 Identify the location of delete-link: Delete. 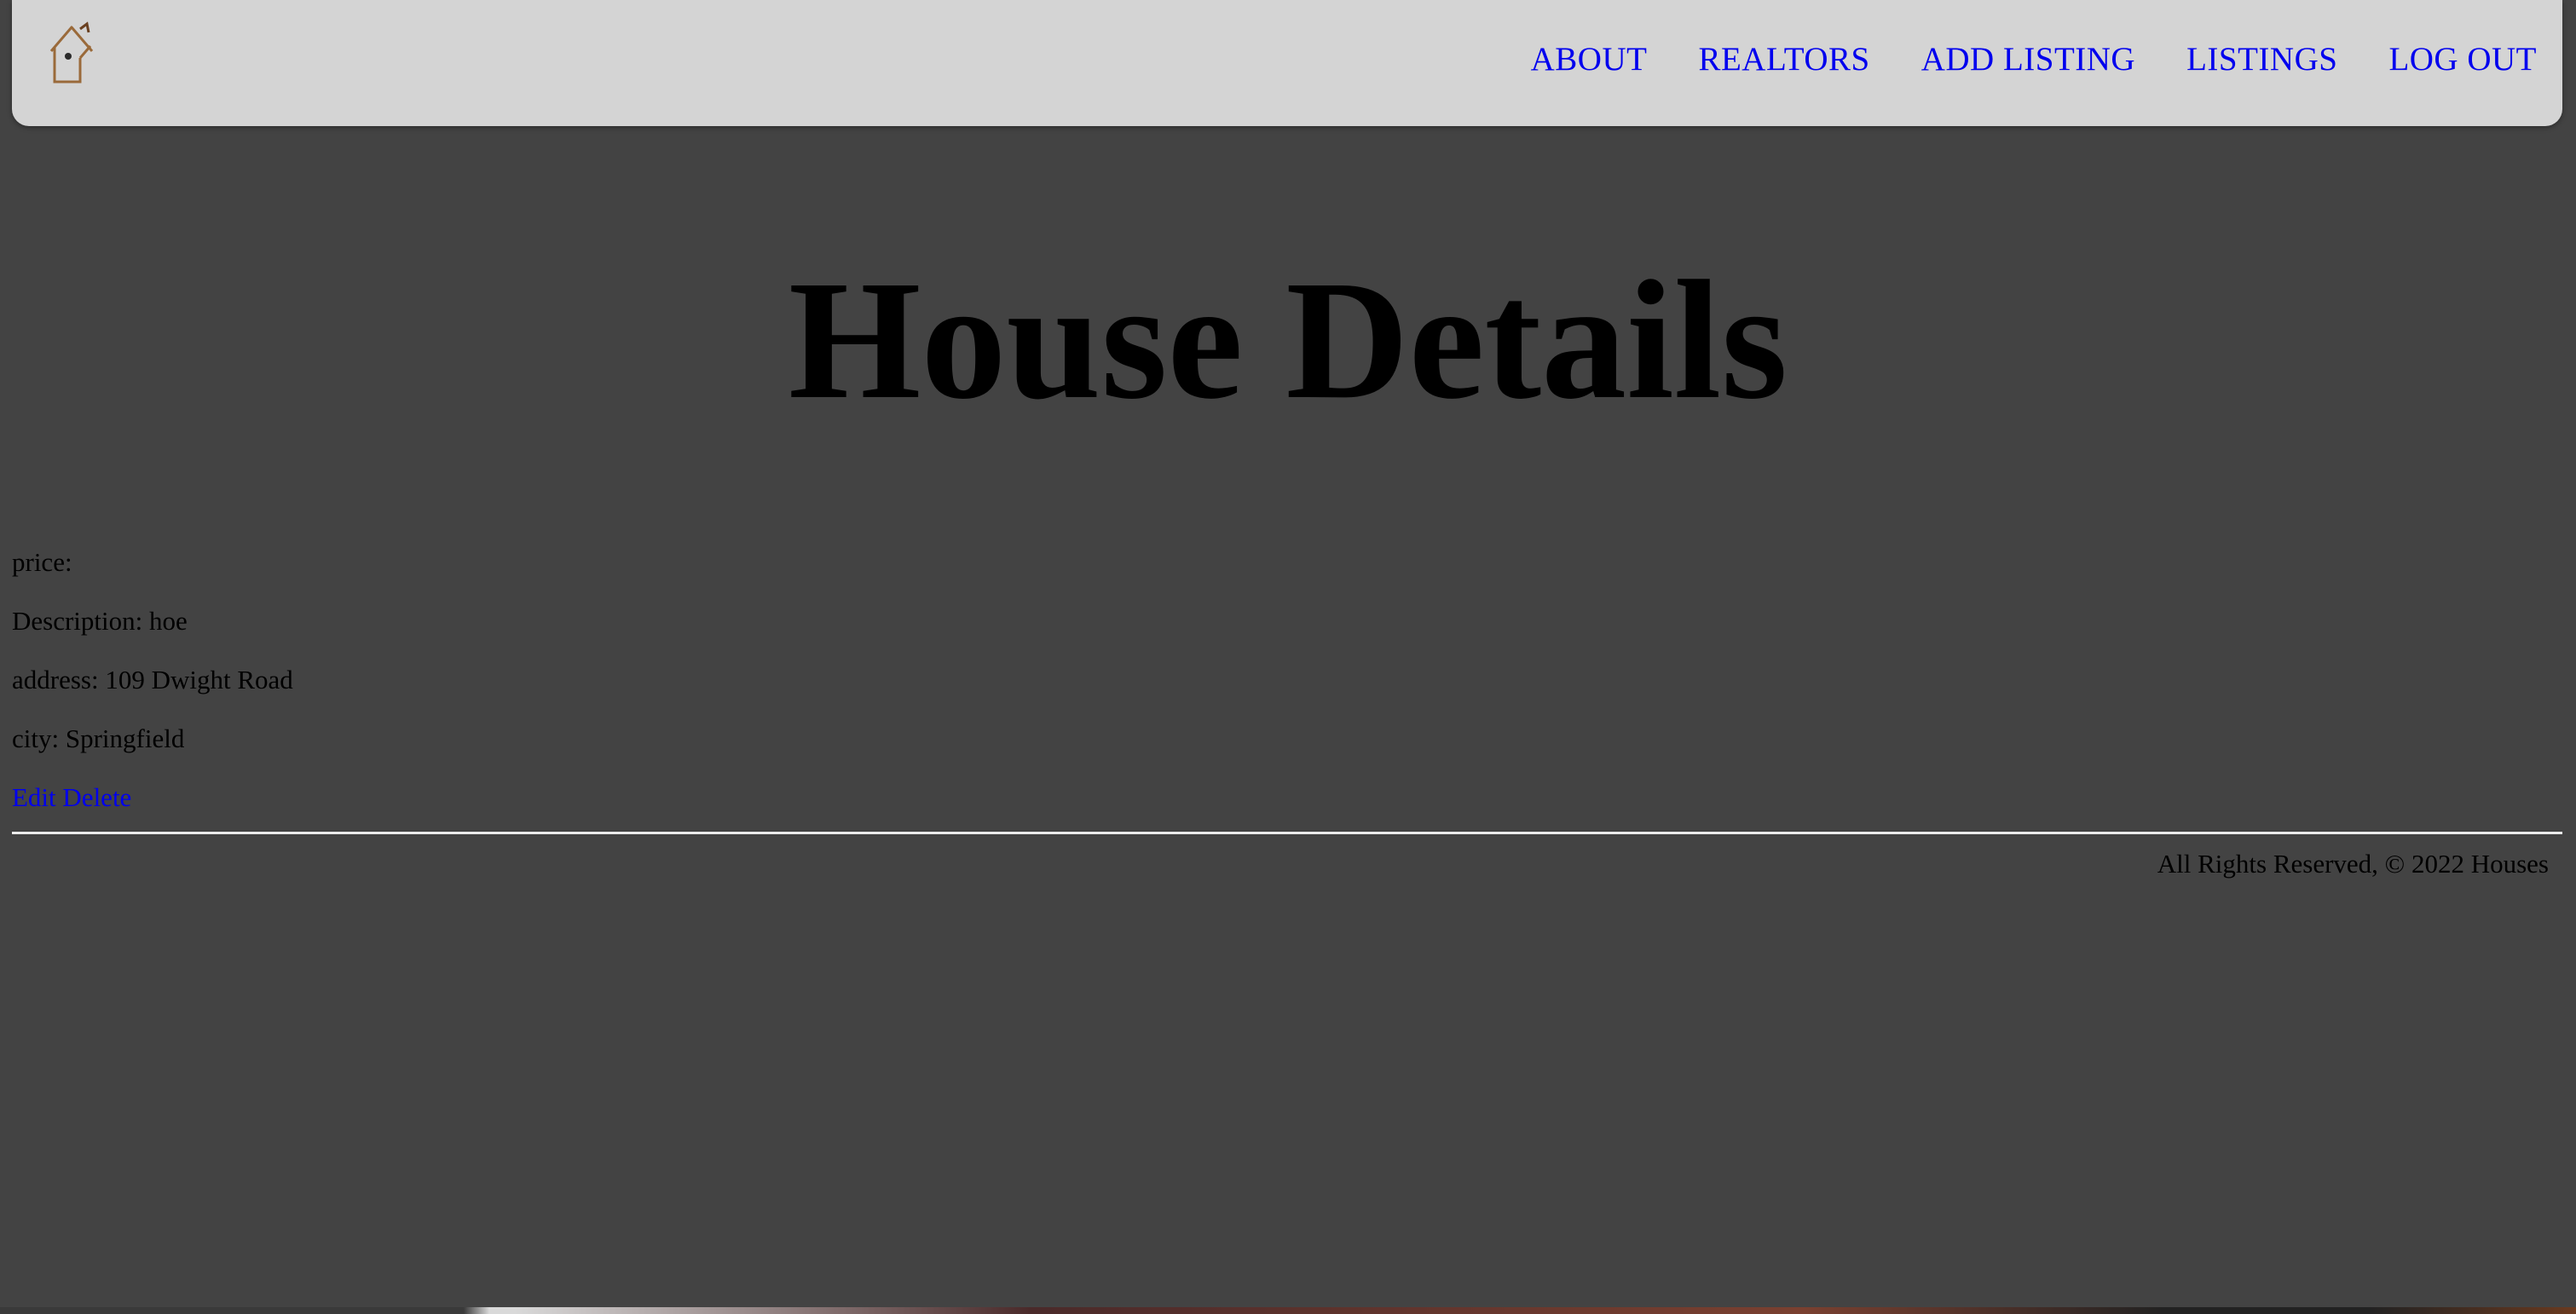
(96, 797).